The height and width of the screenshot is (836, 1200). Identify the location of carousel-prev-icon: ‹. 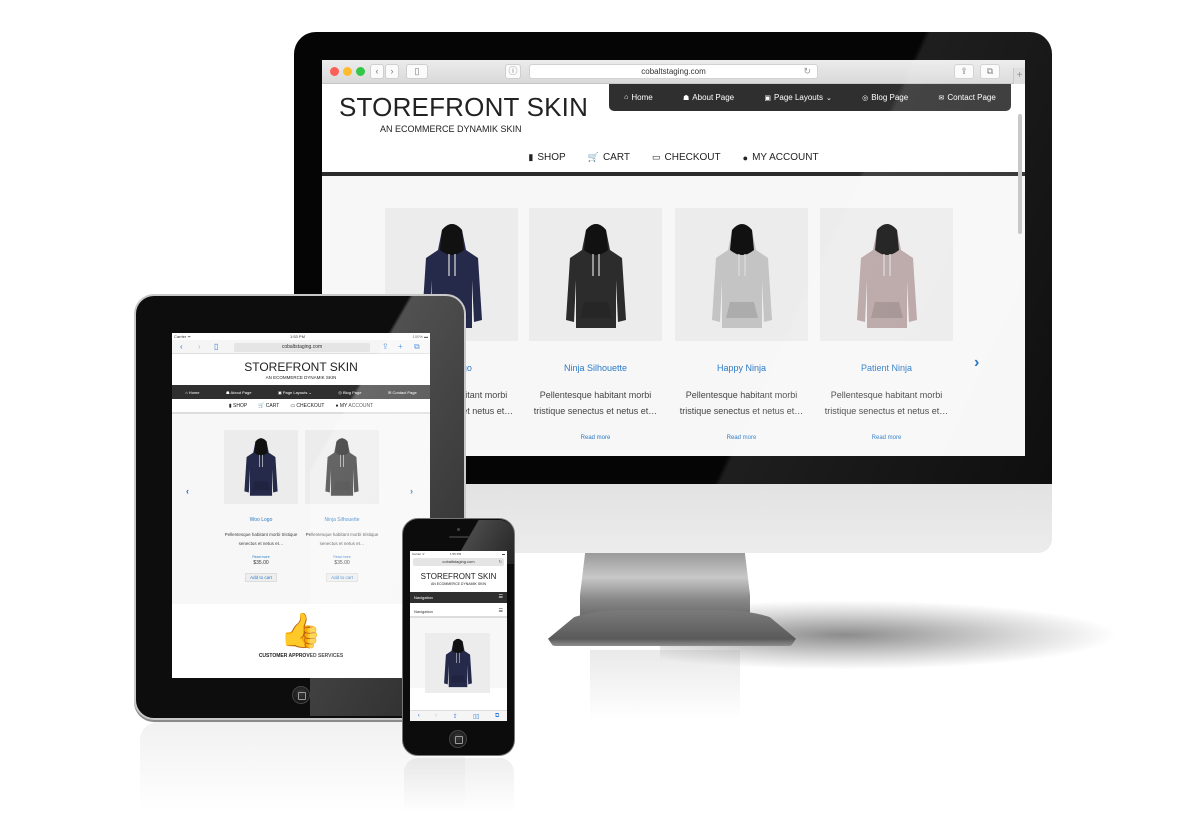
(187, 491).